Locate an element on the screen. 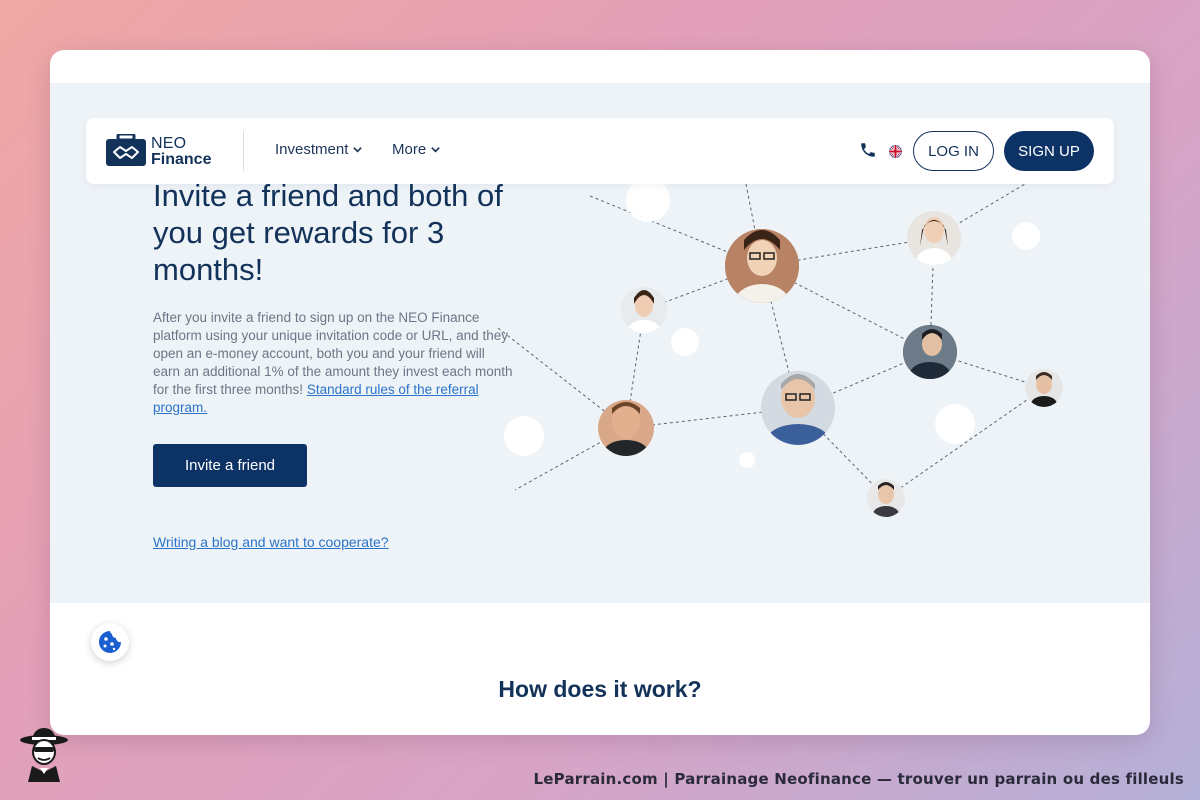 The height and width of the screenshot is (800, 1200). avatar-young-man is located at coordinates (1044, 388).